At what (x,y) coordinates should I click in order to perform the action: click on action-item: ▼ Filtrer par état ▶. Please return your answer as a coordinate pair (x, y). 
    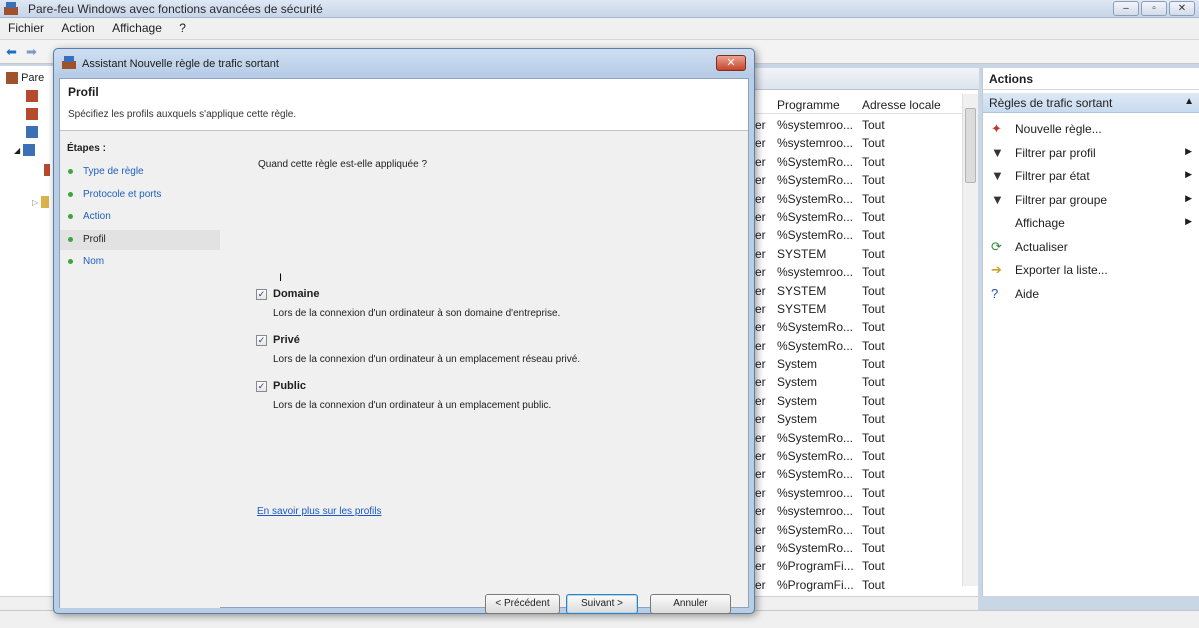
    Looking at the image, I should click on (1091, 176).